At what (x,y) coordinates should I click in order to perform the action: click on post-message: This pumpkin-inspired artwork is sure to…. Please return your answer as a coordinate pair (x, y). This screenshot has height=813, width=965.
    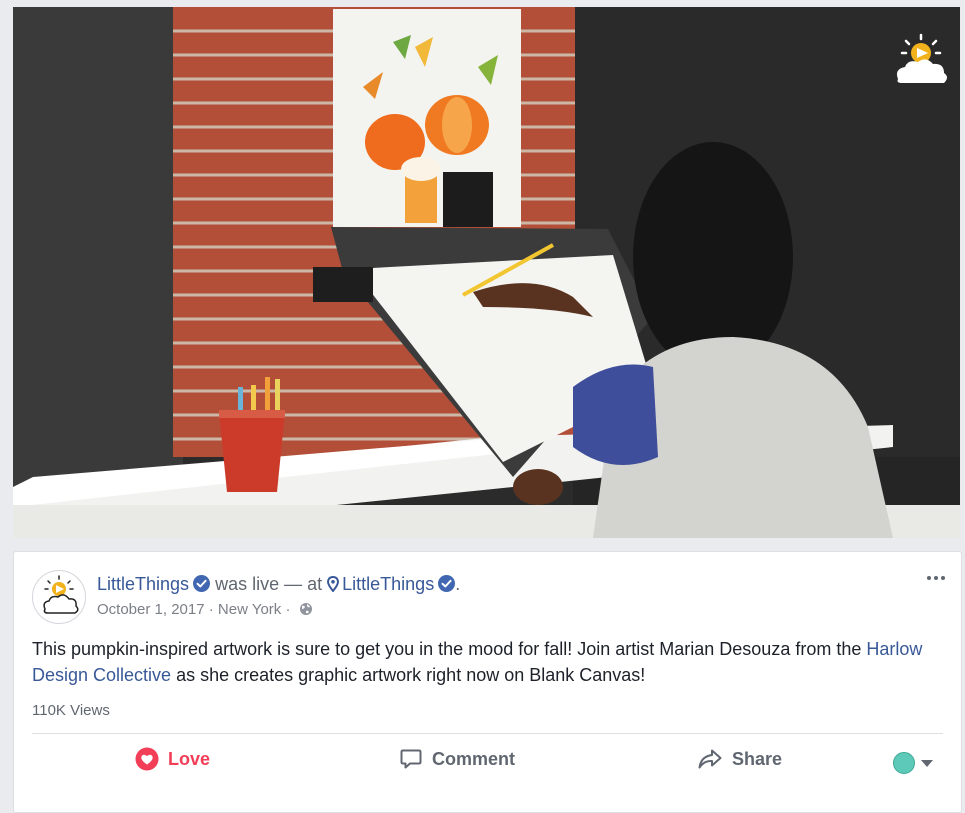
    Looking at the image, I should click on (487, 662).